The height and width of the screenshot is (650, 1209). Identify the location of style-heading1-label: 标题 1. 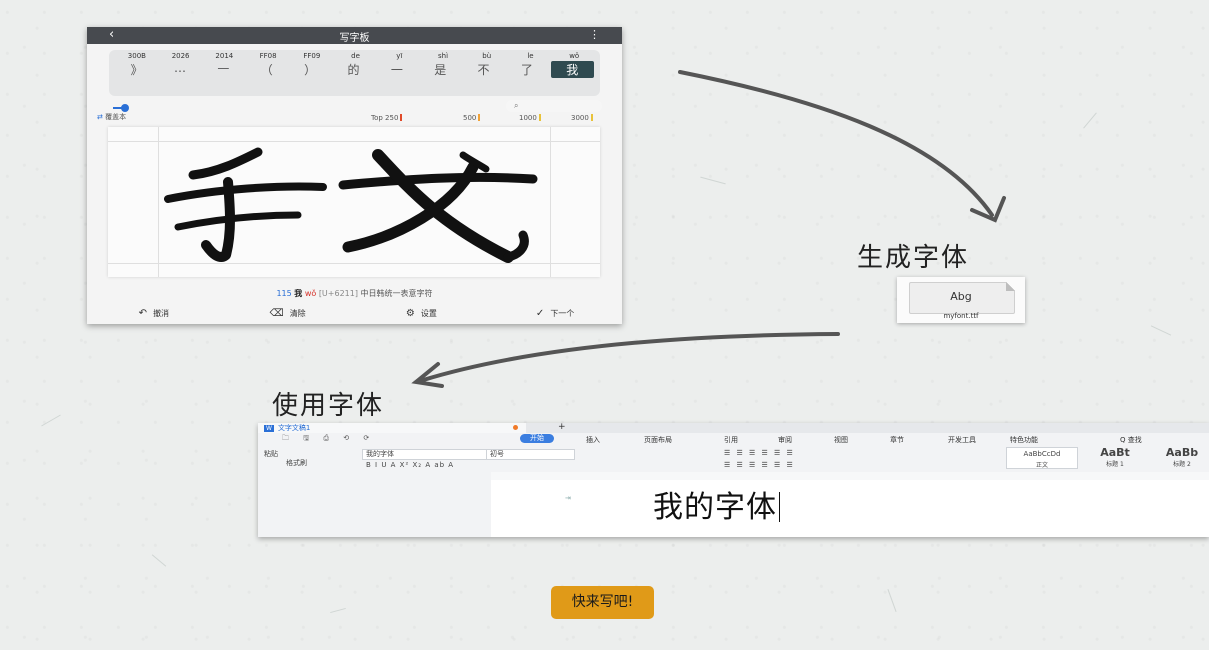
(1115, 464).